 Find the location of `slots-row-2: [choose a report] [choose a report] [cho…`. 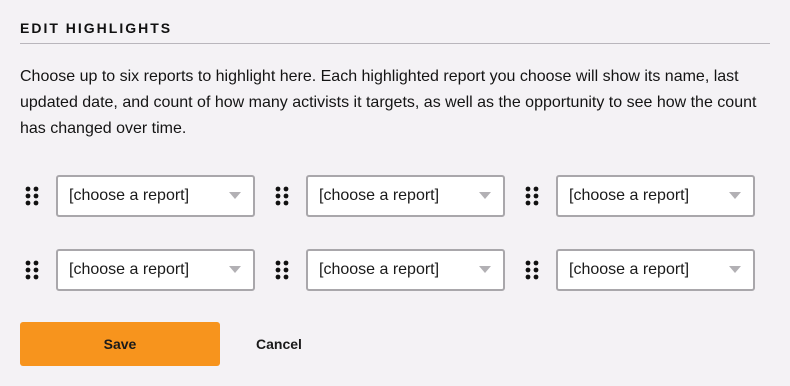

slots-row-2: [choose a report] [choose a report] [cho… is located at coordinates (395, 270).